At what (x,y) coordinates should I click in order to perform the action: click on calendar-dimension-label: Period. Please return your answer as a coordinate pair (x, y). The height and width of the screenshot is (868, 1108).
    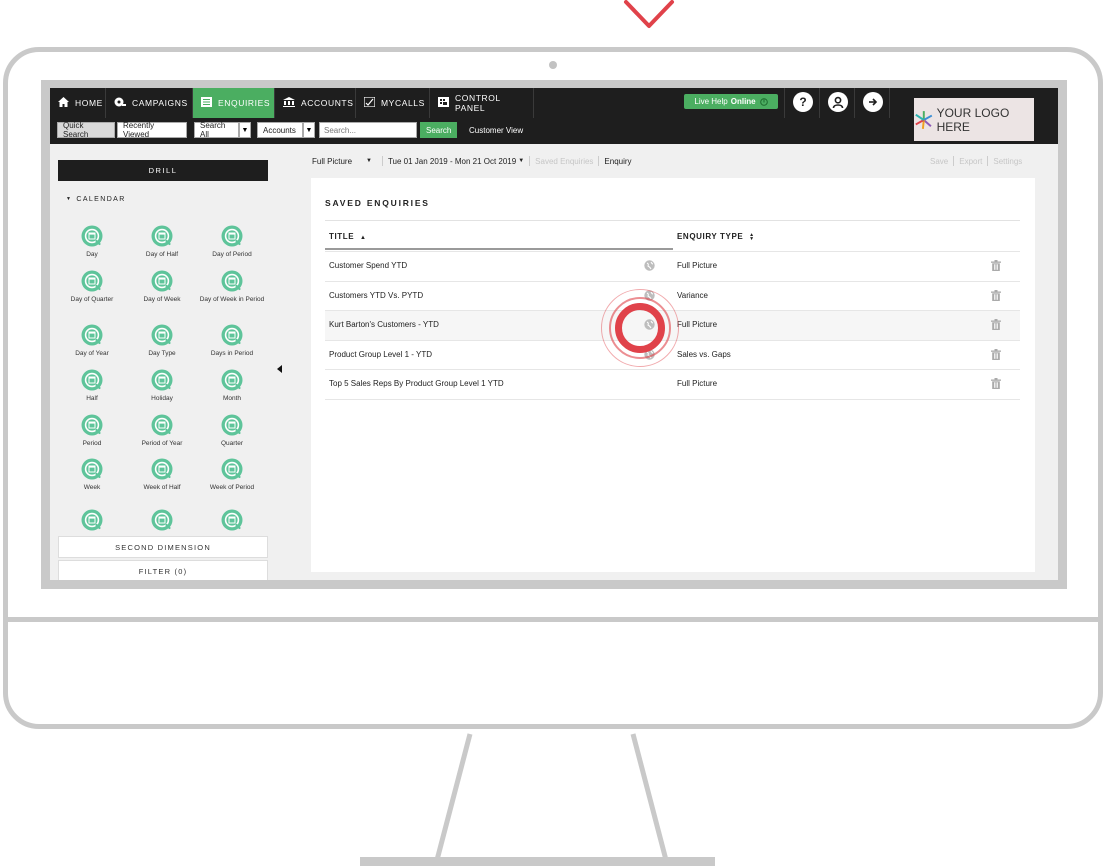
    Looking at the image, I should click on (92, 443).